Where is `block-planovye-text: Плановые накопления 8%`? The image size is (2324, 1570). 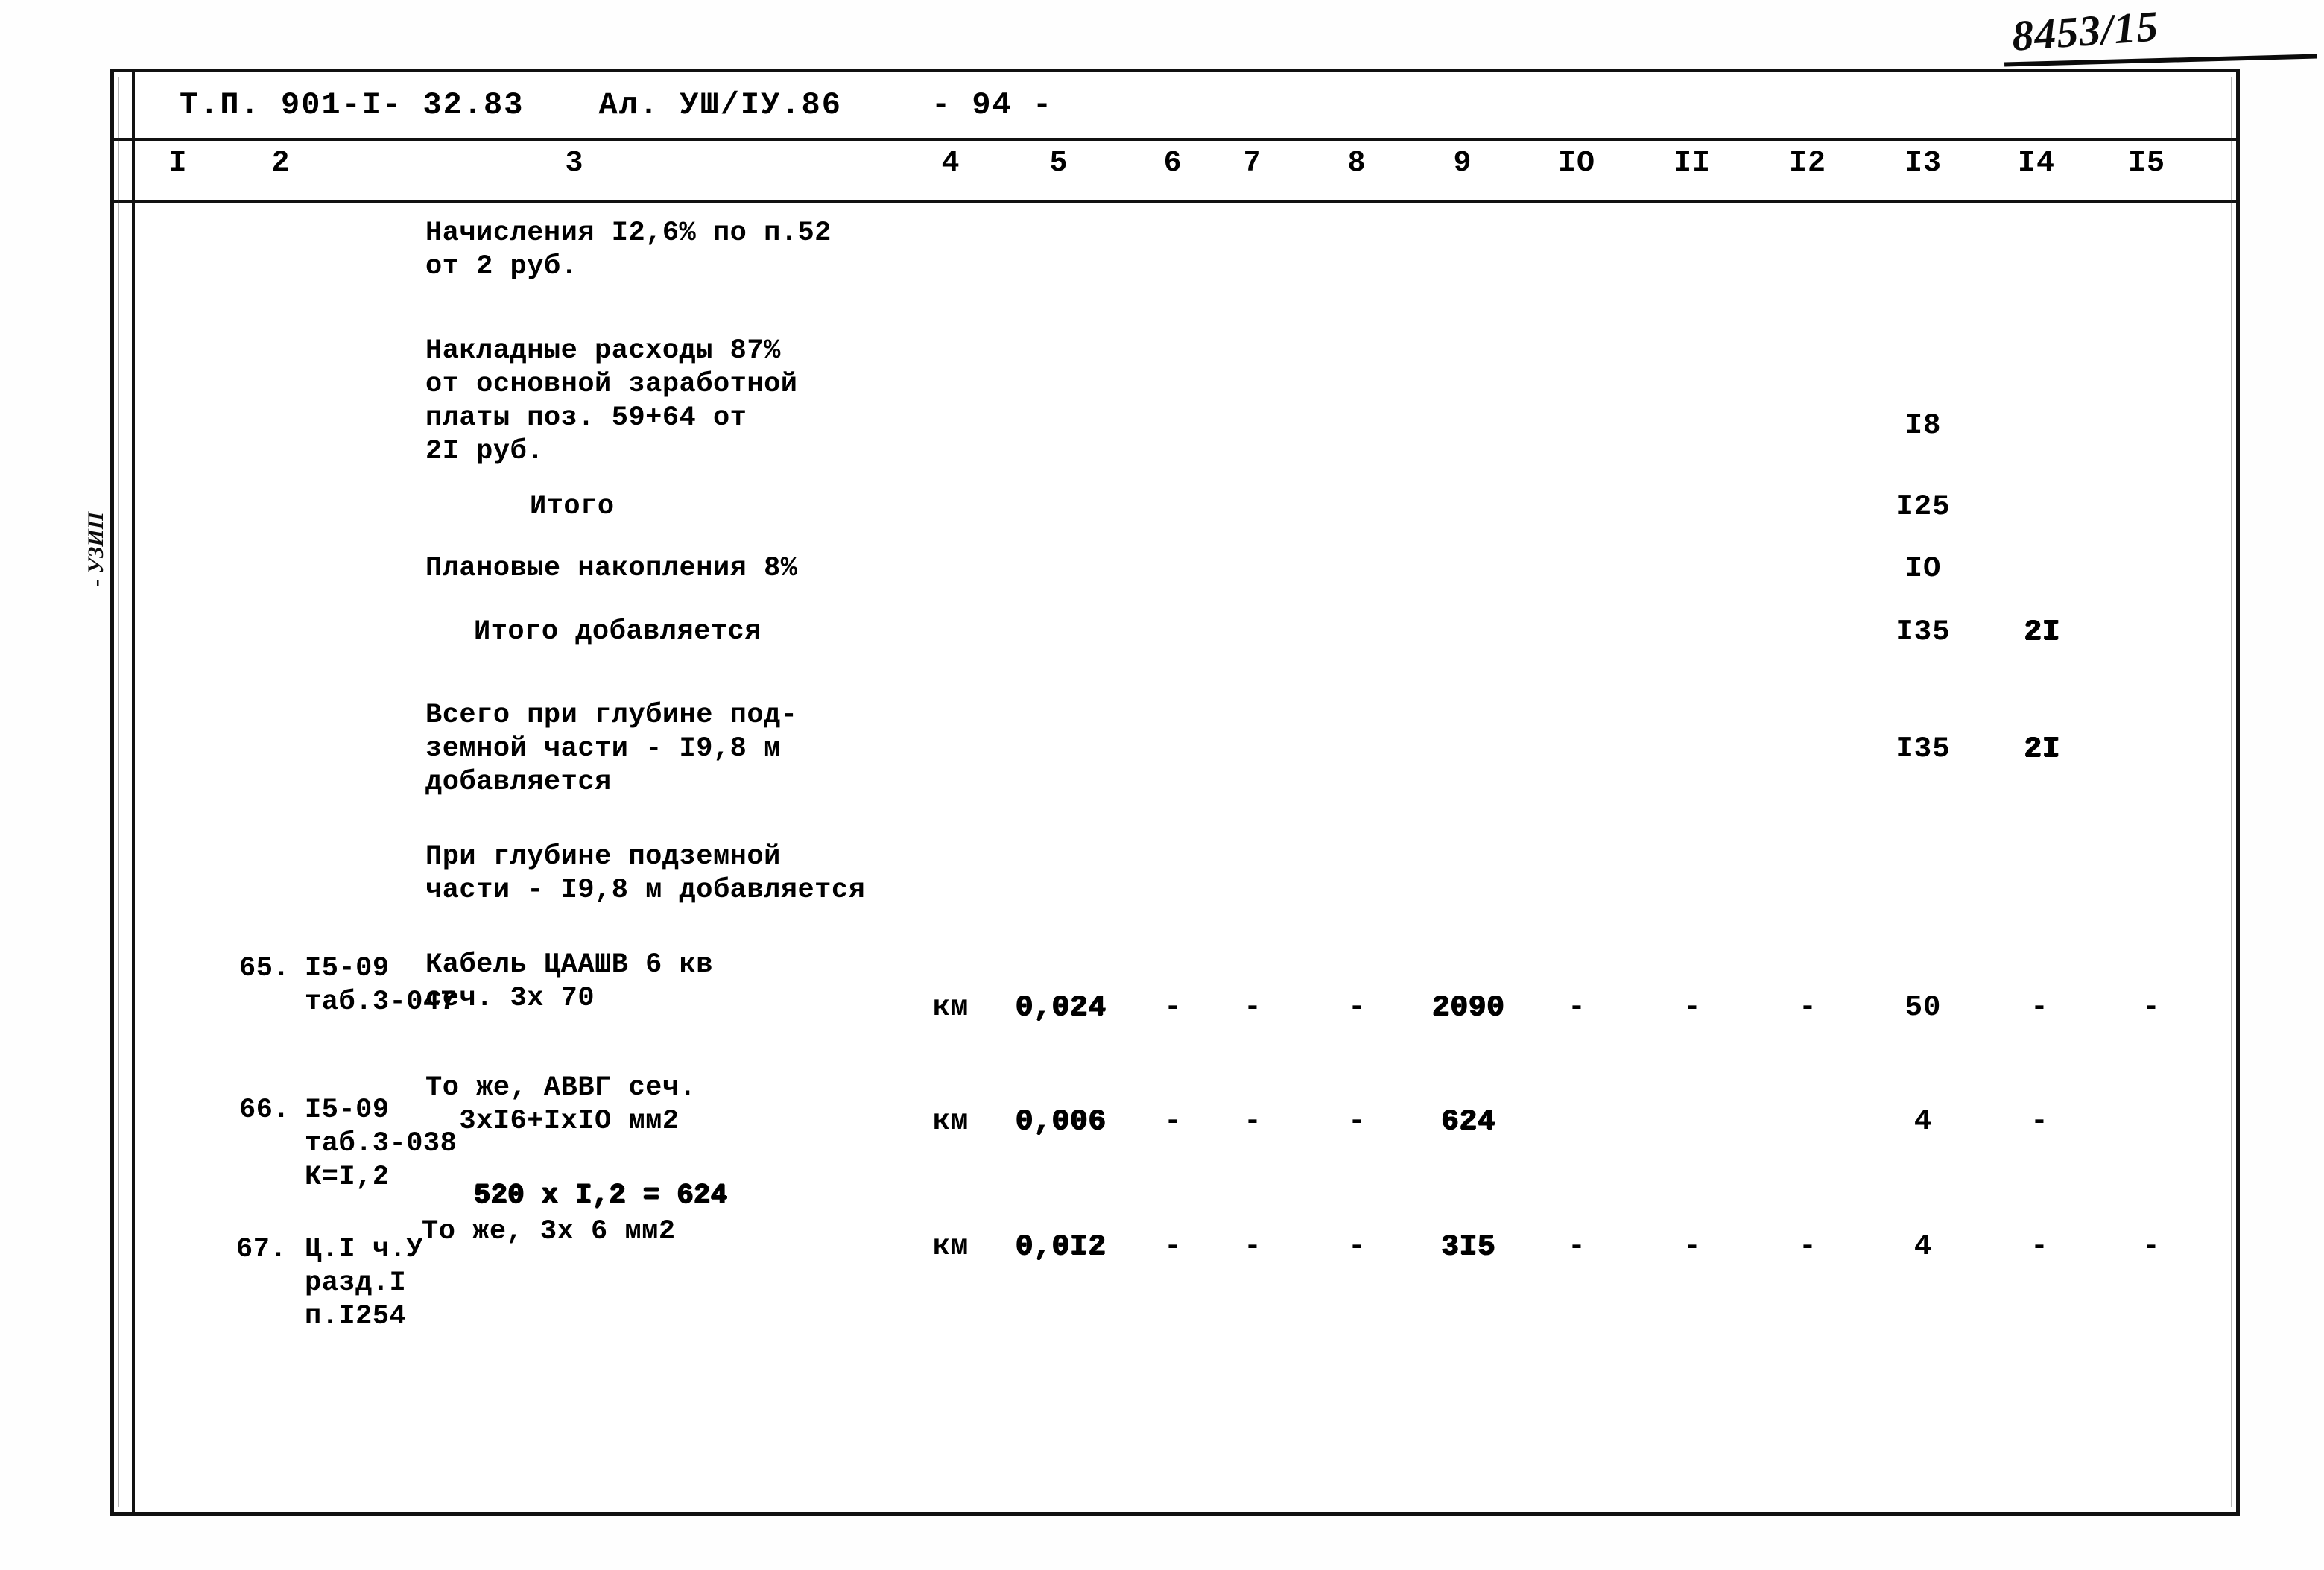
block-planovye-text: Плановые накопления 8% is located at coordinates (611, 568).